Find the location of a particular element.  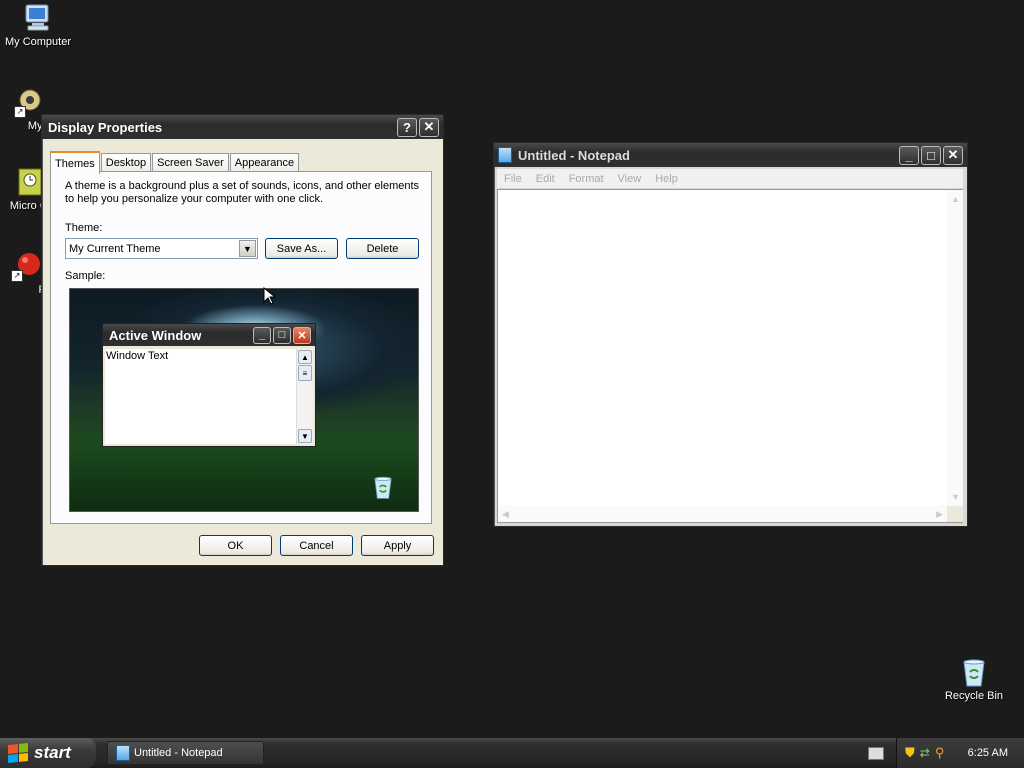

desktop-icon-label: Recycle Bin is located at coordinates (974, 696).